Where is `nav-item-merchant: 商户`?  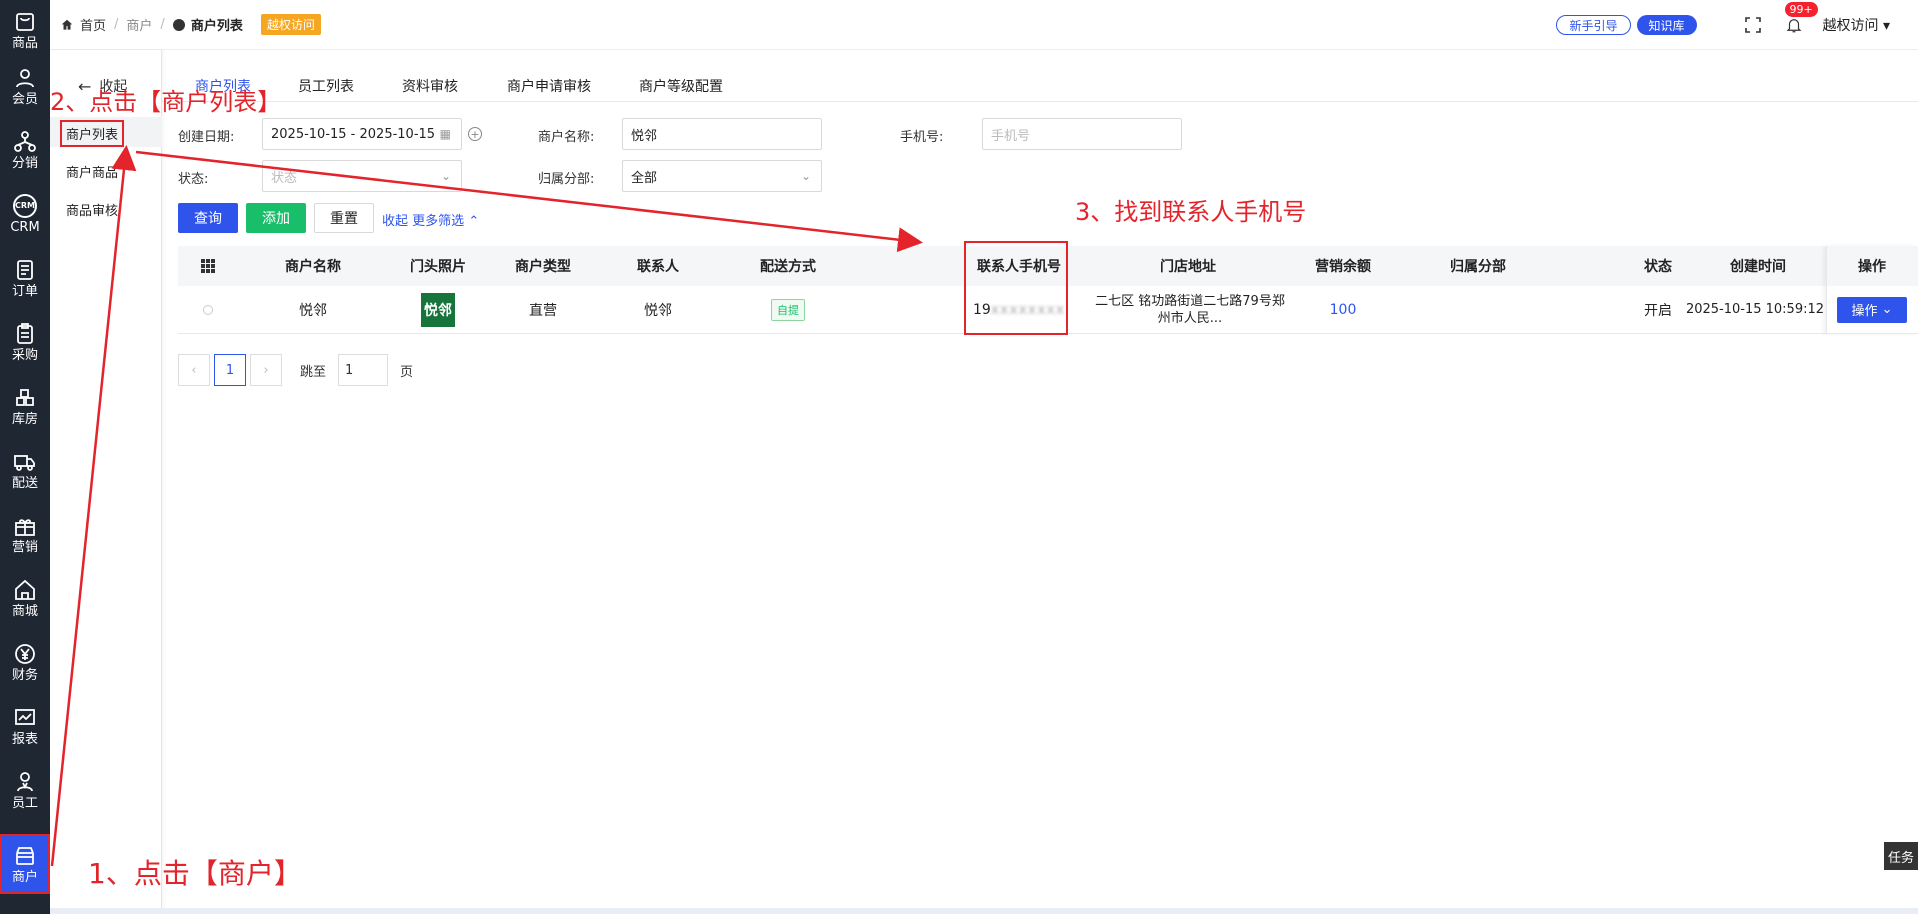
nav-item-merchant: 商户 is located at coordinates (25, 864).